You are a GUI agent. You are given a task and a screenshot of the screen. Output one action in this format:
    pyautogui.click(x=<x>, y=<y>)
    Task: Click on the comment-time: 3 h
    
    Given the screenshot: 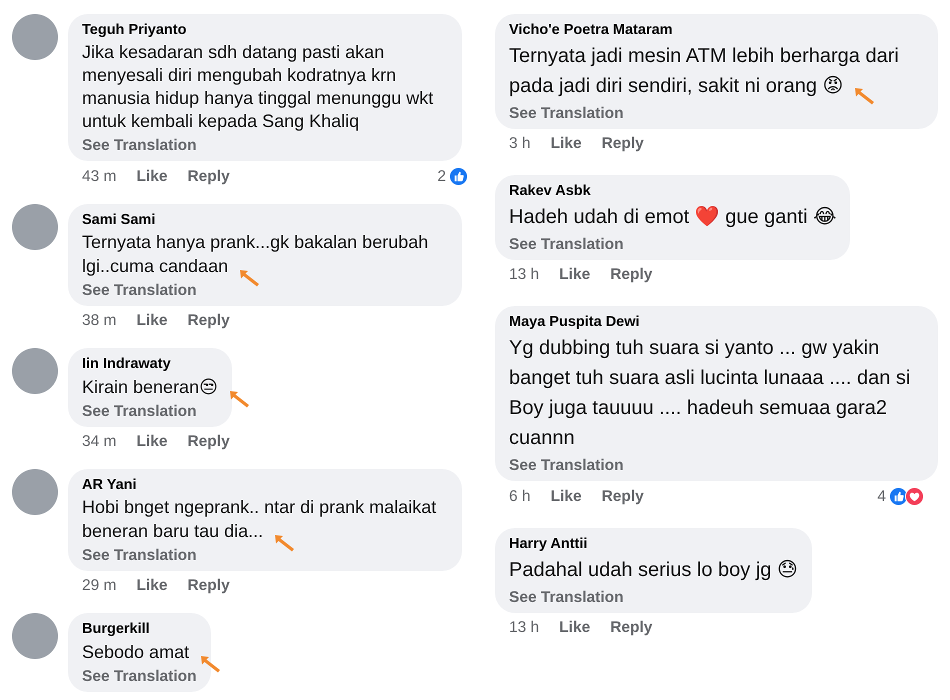 What is the action you would take?
    pyautogui.click(x=520, y=144)
    